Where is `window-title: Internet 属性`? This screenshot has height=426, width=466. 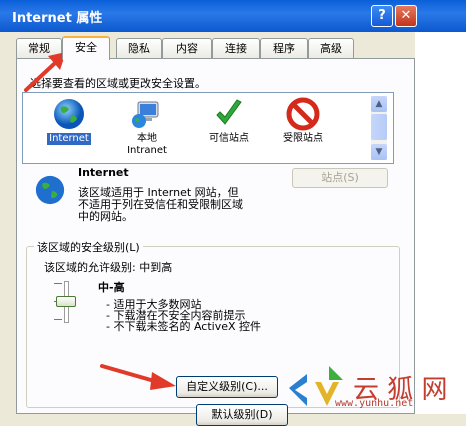 window-title: Internet 属性 is located at coordinates (57, 18).